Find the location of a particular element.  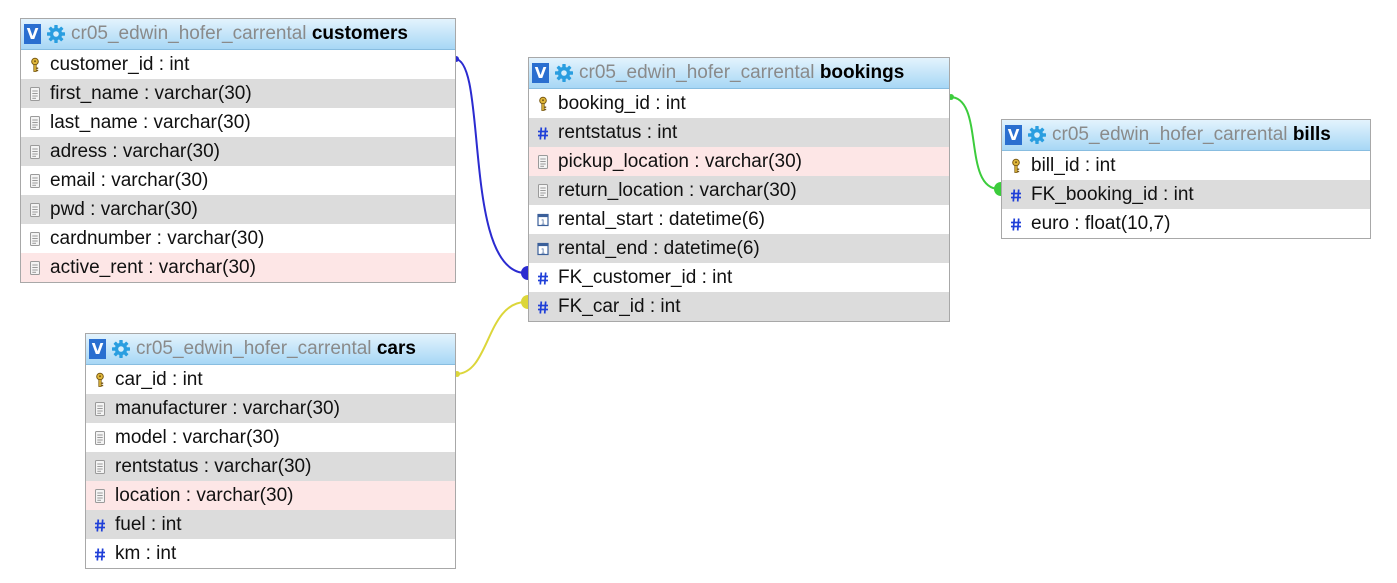

table-title: cr05_edwin_hofer_carrental cars is located at coordinates (276, 349).